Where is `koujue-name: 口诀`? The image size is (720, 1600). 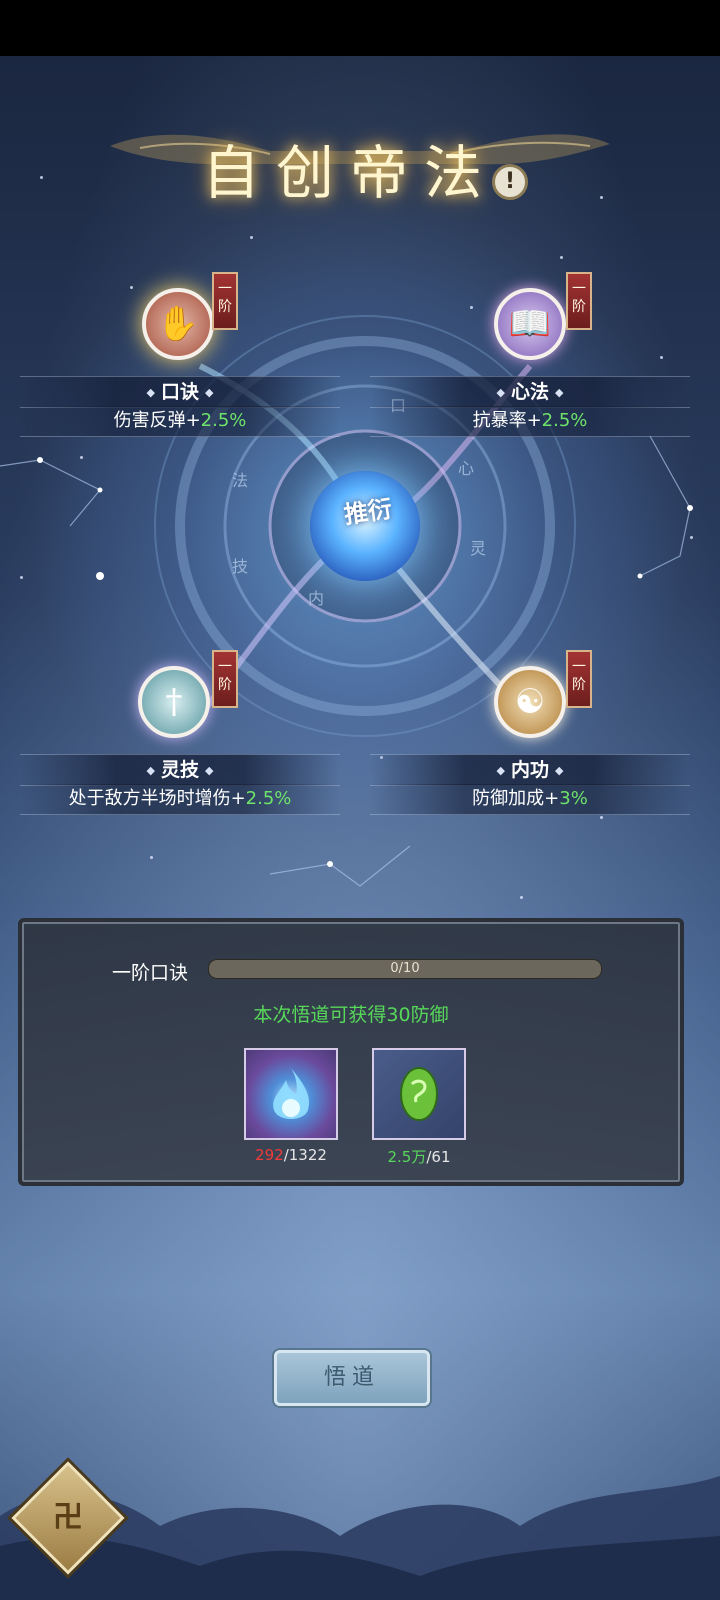 koujue-name: 口诀 is located at coordinates (179, 392).